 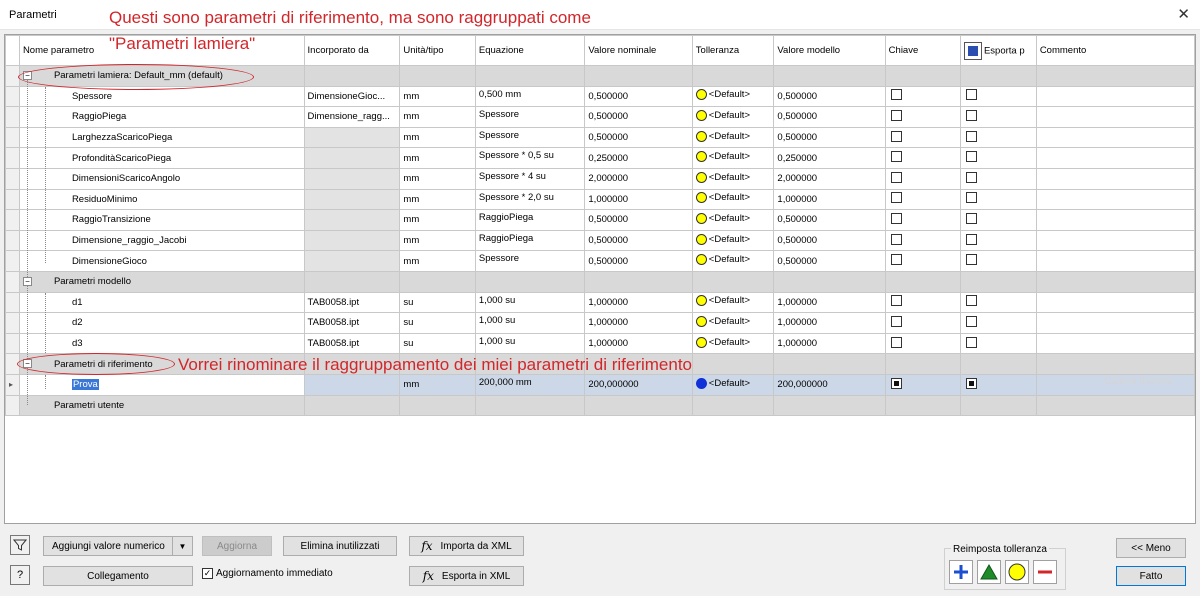 What do you see at coordinates (530, 137) in the screenshot?
I see `equation-cell: Spessore` at bounding box center [530, 137].